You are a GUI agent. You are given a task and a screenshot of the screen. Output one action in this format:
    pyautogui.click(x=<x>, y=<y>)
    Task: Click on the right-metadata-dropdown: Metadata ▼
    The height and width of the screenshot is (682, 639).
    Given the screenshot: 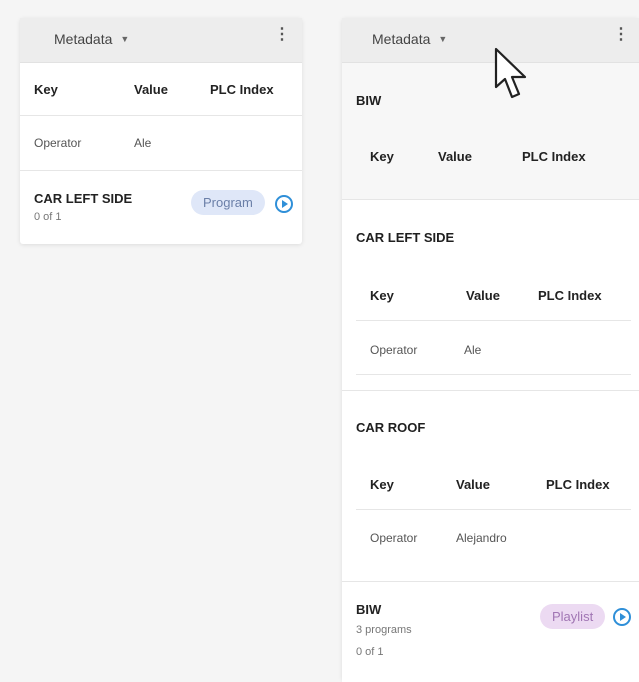 What is the action you would take?
    pyautogui.click(x=409, y=39)
    